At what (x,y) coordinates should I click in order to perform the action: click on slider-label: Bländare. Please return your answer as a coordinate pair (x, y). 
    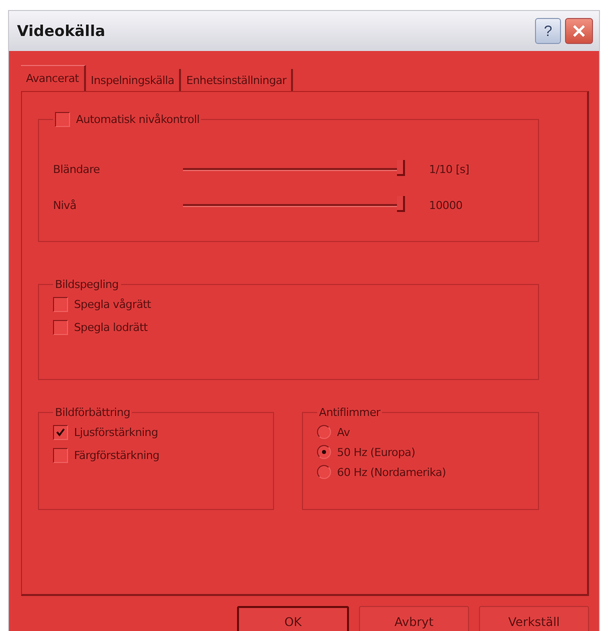
    Looking at the image, I should click on (77, 169).